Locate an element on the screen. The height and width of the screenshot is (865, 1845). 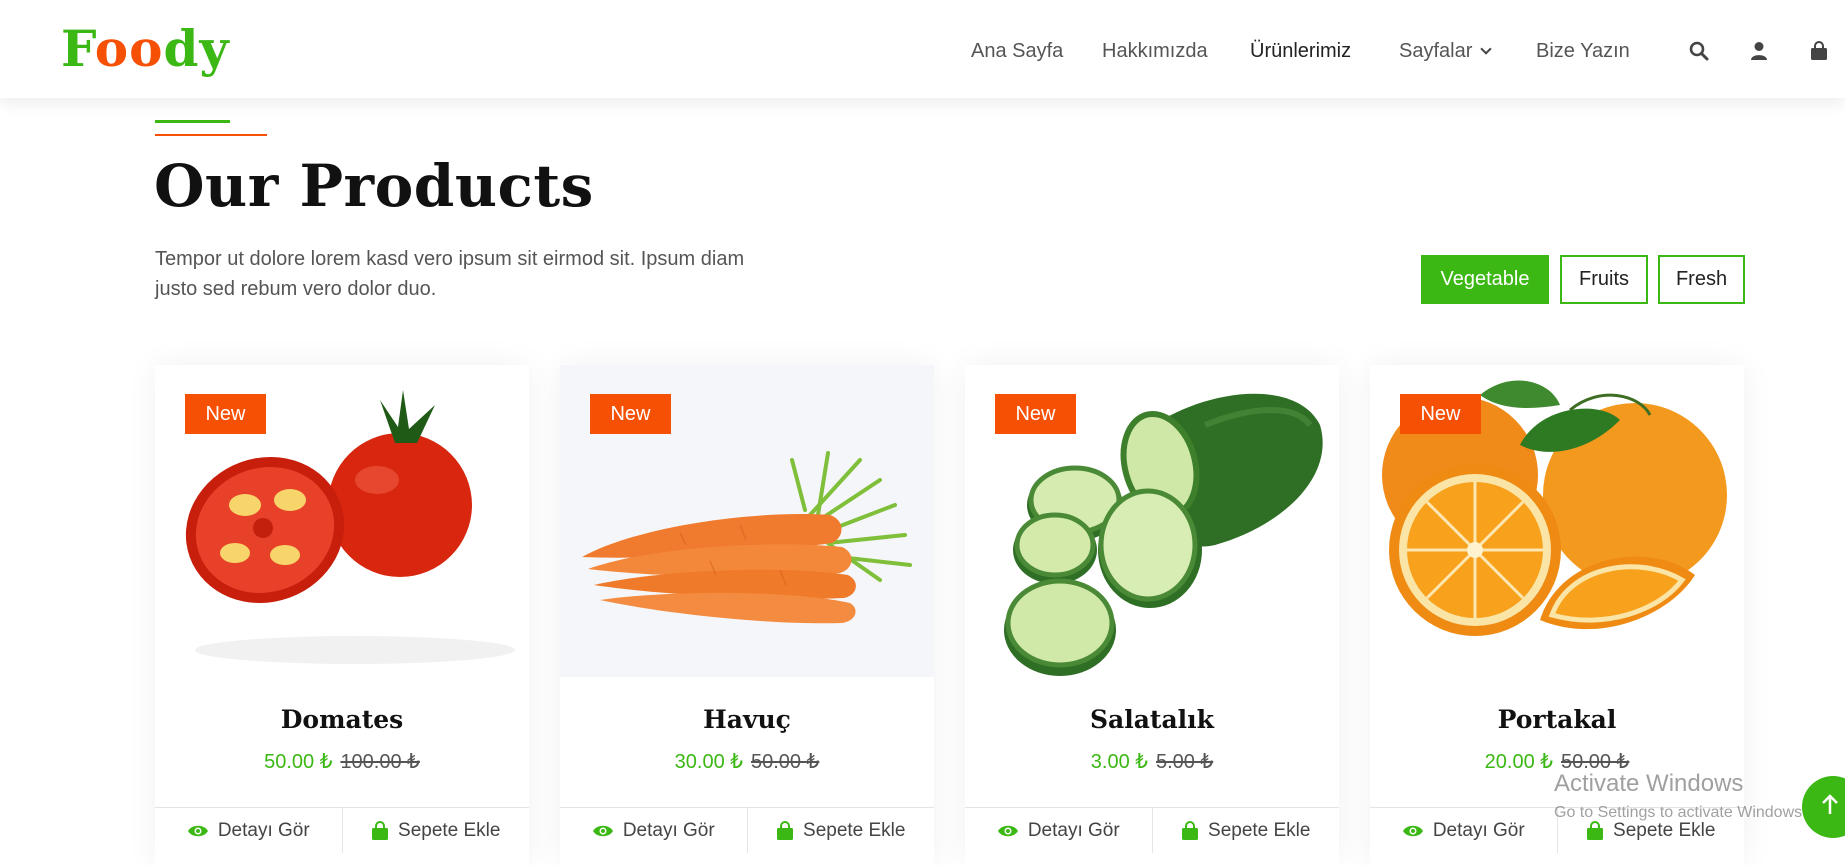
arrow-up-icon is located at coordinates (1830, 804).